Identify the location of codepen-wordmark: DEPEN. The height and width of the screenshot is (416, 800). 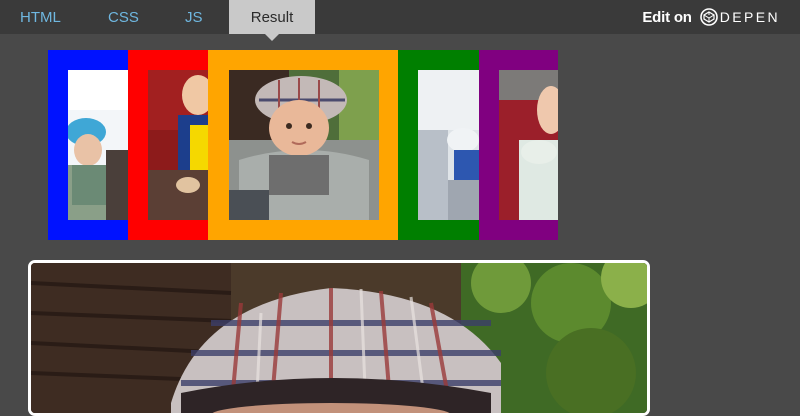
(749, 17).